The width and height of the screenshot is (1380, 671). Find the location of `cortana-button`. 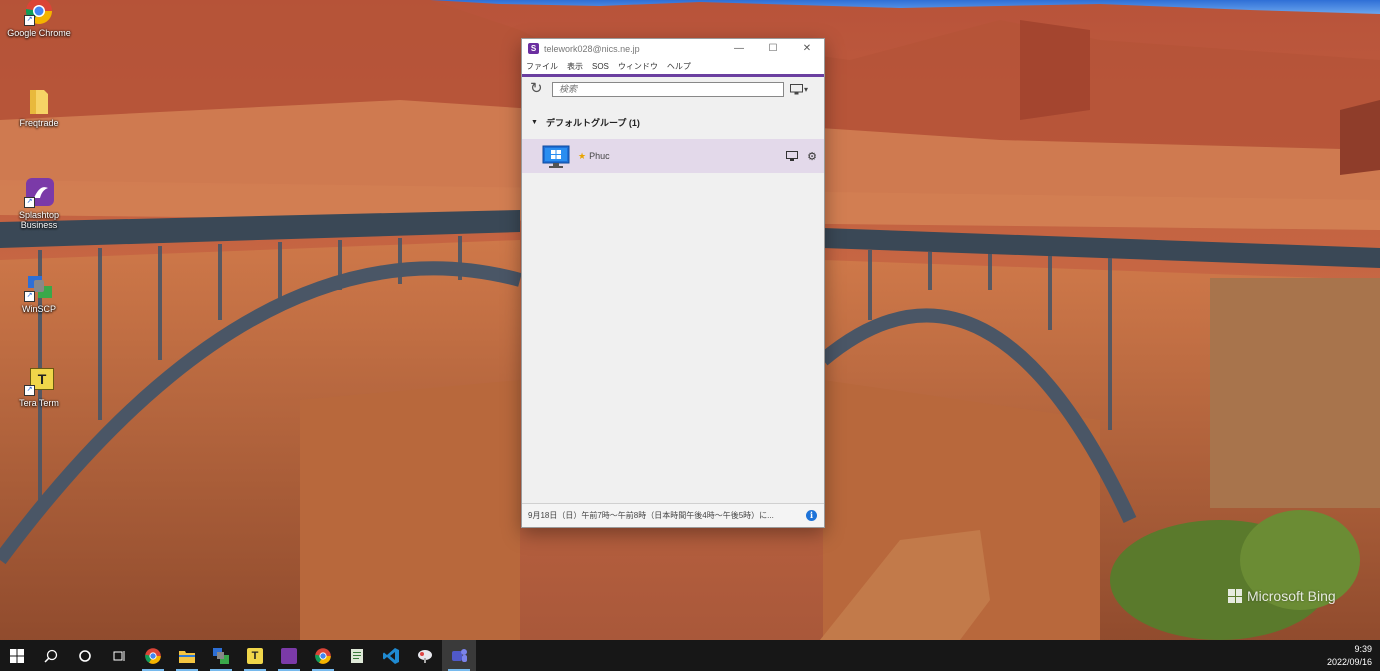

cortana-button is located at coordinates (85, 655).